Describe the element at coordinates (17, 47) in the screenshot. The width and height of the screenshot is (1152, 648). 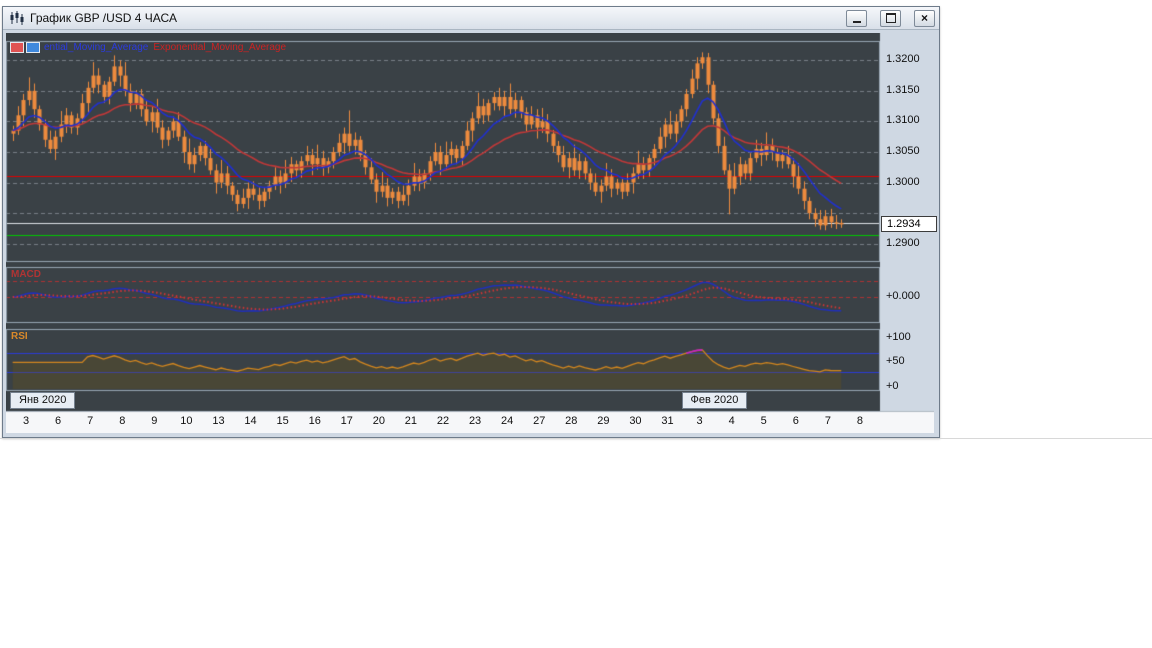
I see `legend-chip-red` at that location.